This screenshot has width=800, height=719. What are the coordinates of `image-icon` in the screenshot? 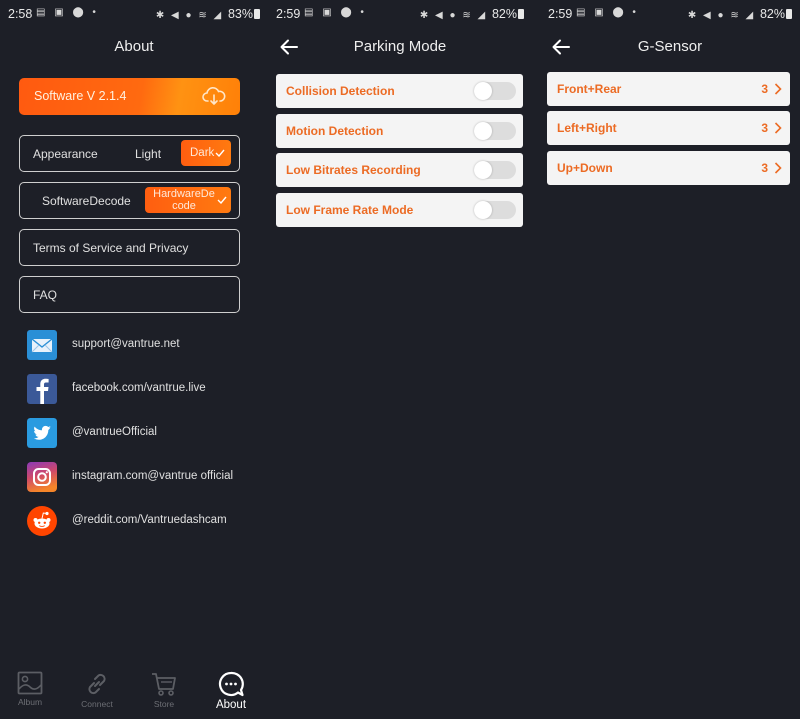 It's located at (30, 683).